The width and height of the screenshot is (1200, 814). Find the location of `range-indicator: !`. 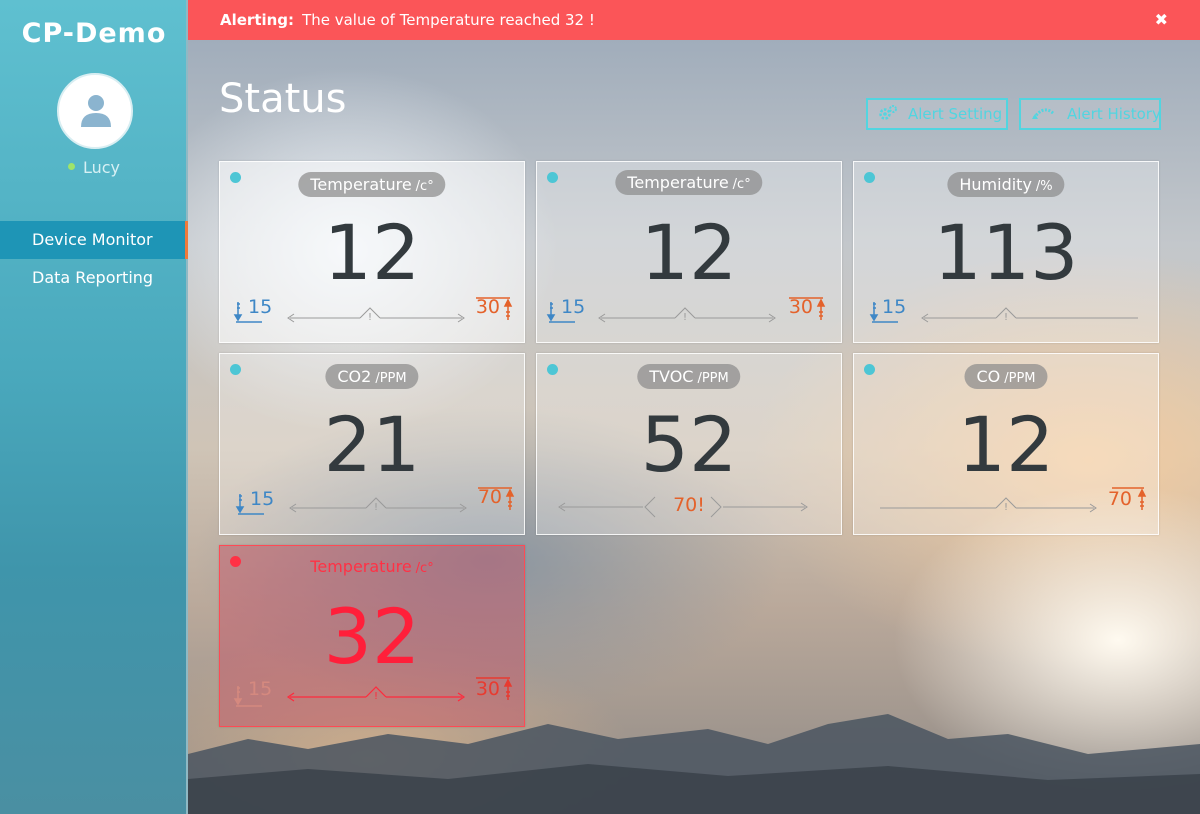

range-indicator: ! is located at coordinates (373, 692).